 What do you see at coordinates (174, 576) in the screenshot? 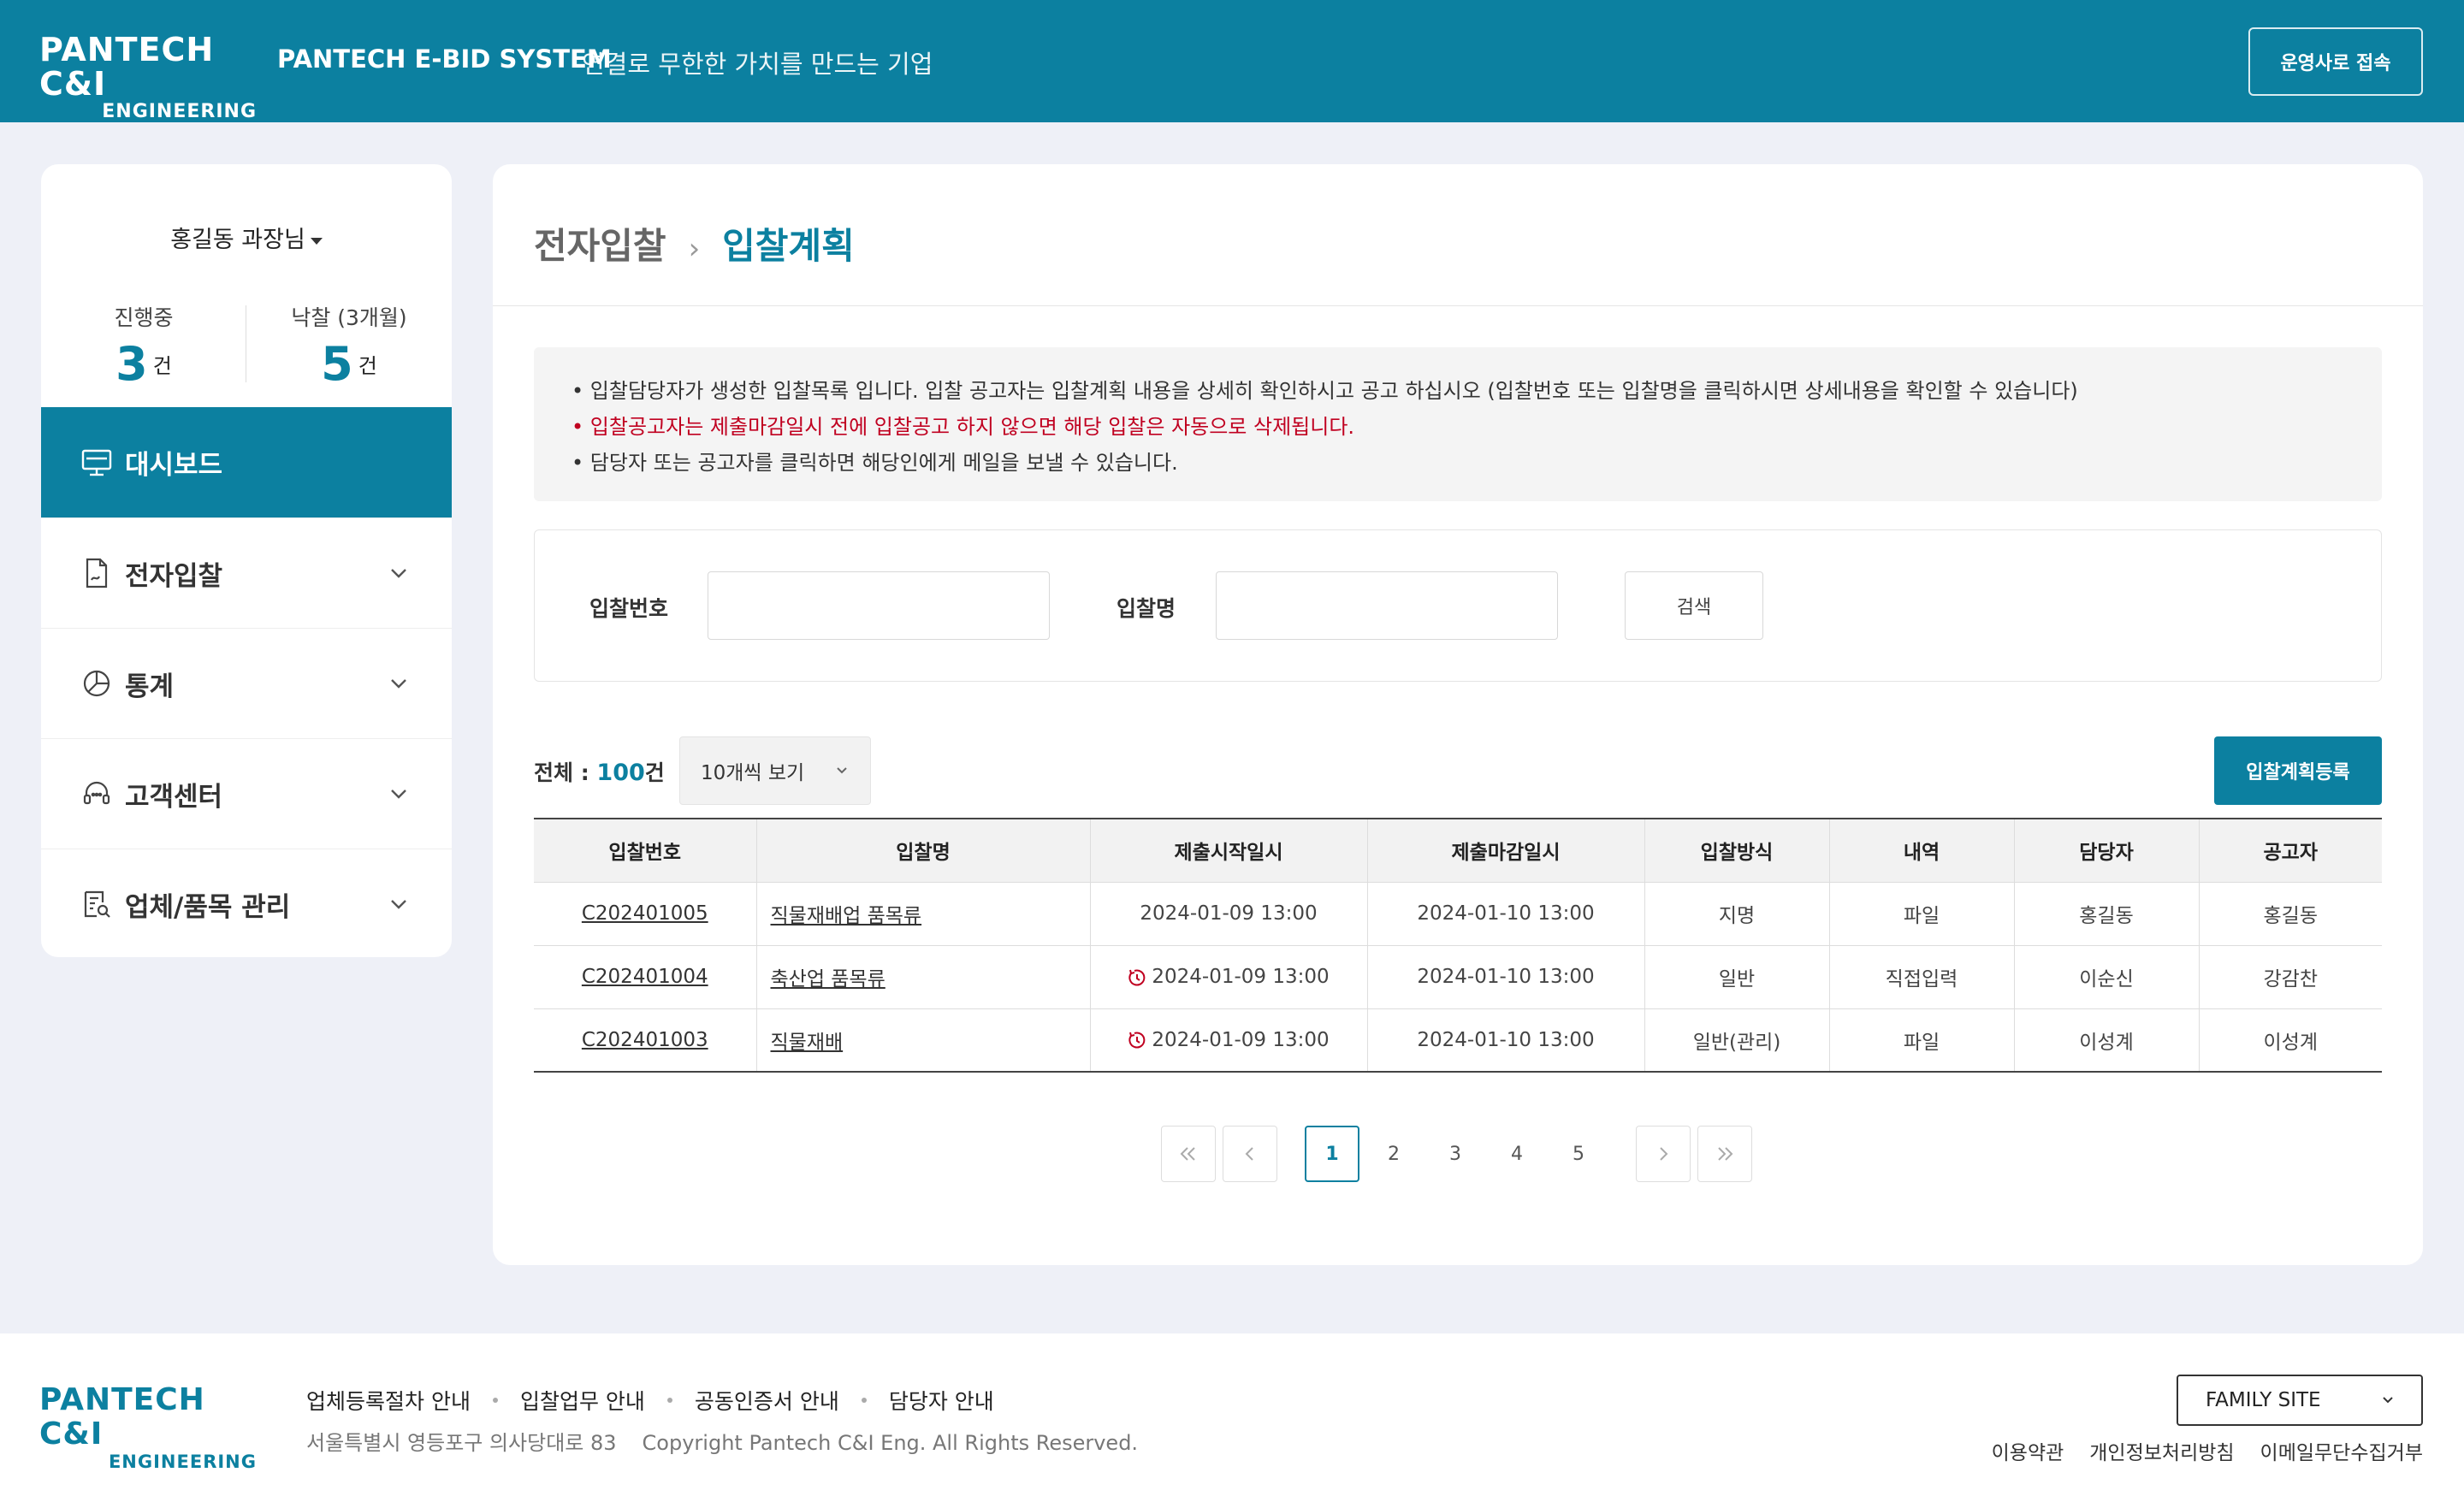
I see `menu-label: 전자입찰` at bounding box center [174, 576].